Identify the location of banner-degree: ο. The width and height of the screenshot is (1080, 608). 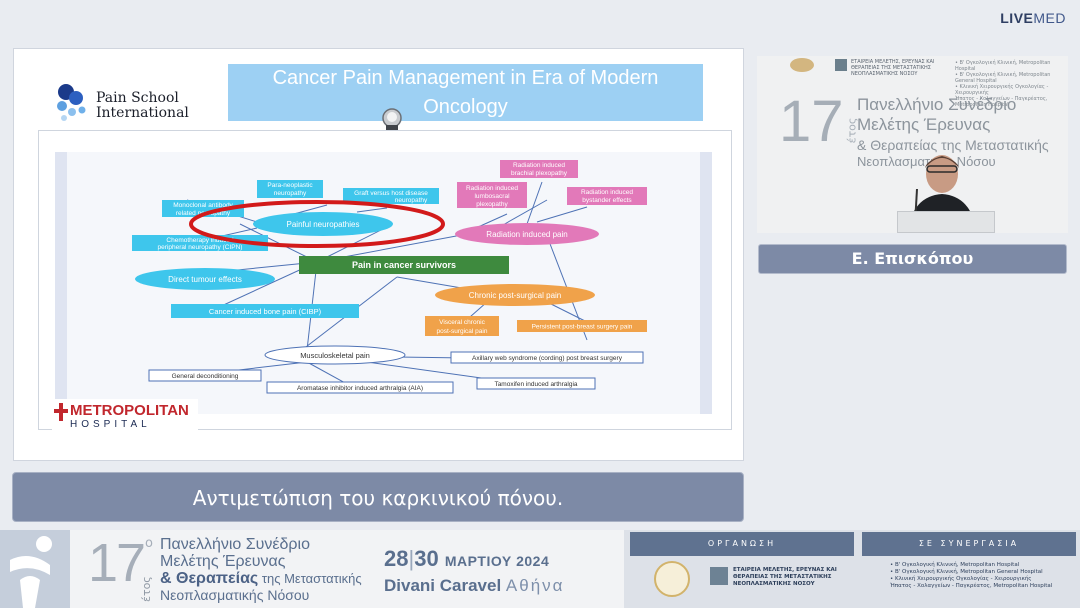
(149, 543).